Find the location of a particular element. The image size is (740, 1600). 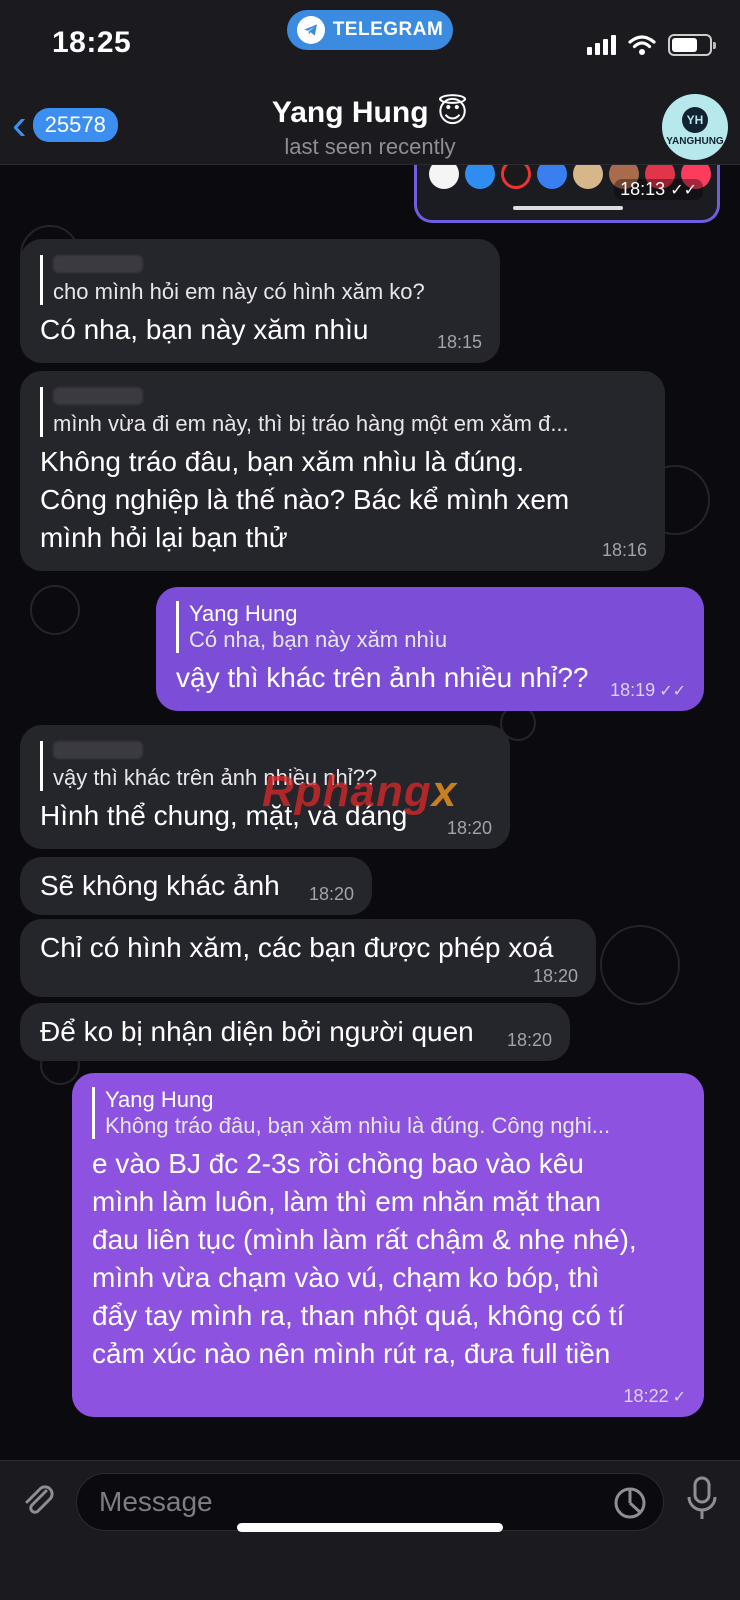

message-text: Để ko bị nhận diện bởi người quen is located at coordinates (257, 1031).